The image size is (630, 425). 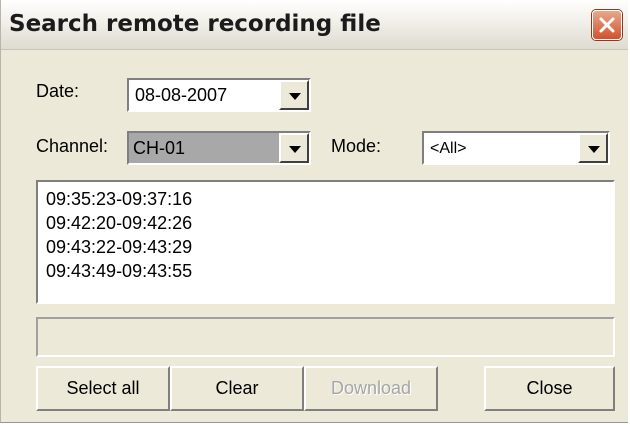 I want to click on download-button: Download, so click(x=371, y=388).